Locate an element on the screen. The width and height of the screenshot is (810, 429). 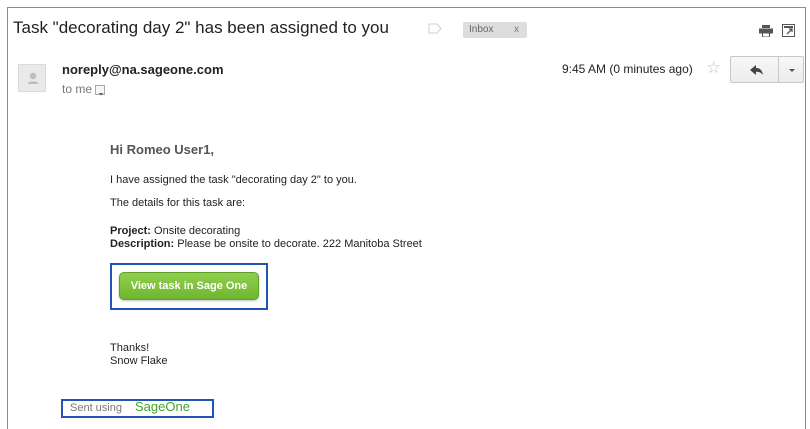
reply-icon is located at coordinates (756, 70).